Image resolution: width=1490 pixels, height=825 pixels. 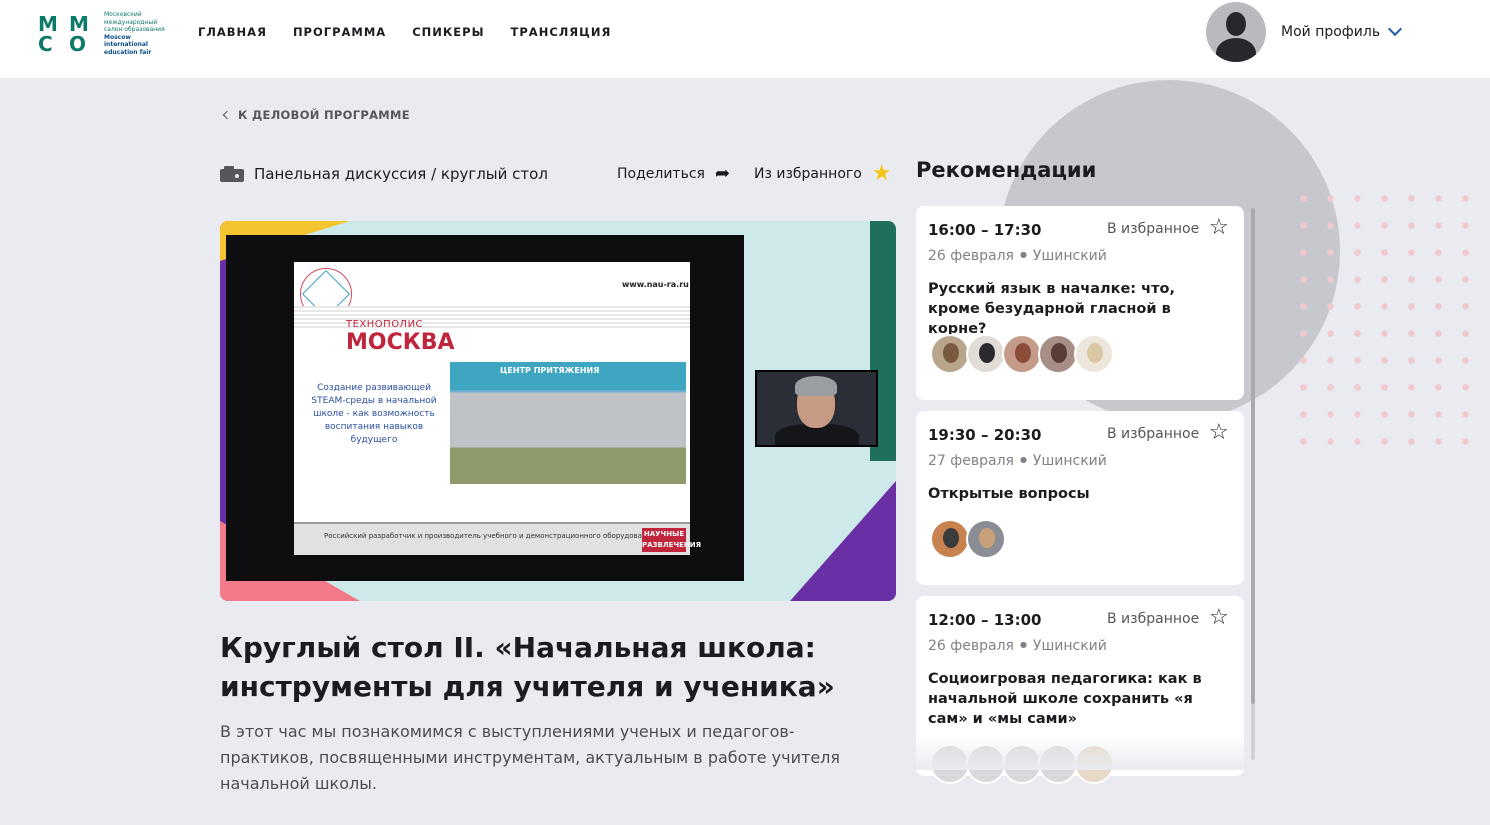 I want to click on slide-url: www.nau-ra.ru, so click(x=655, y=284).